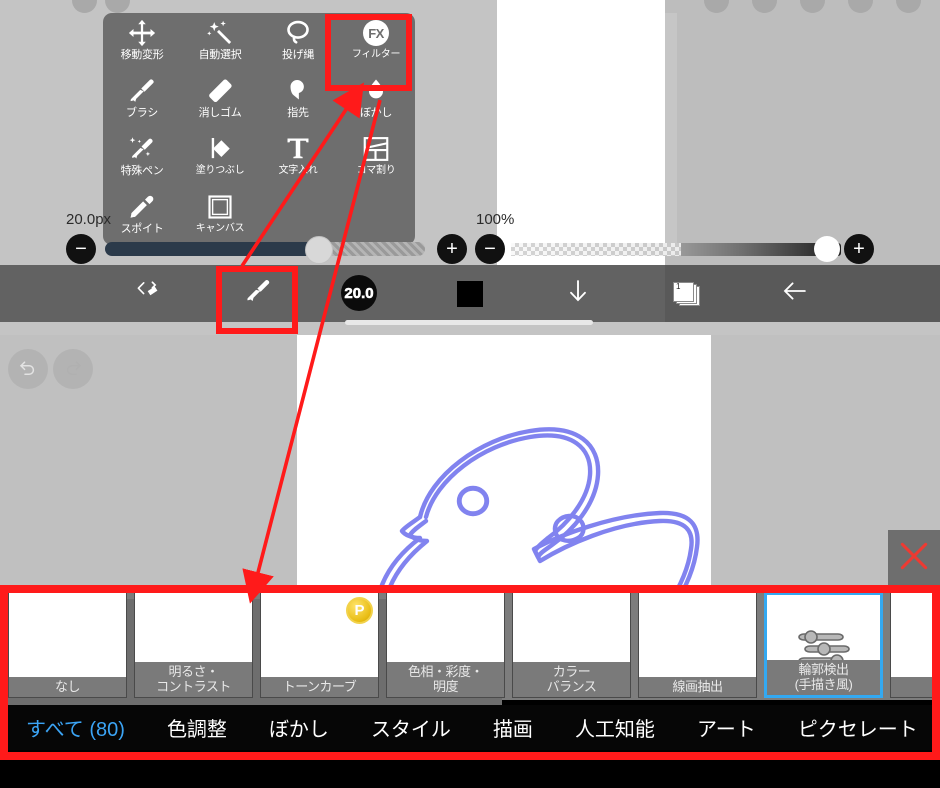 This screenshot has height=788, width=940. Describe the element at coordinates (142, 55) in the screenshot. I see `tool-label: 移動変形` at that location.